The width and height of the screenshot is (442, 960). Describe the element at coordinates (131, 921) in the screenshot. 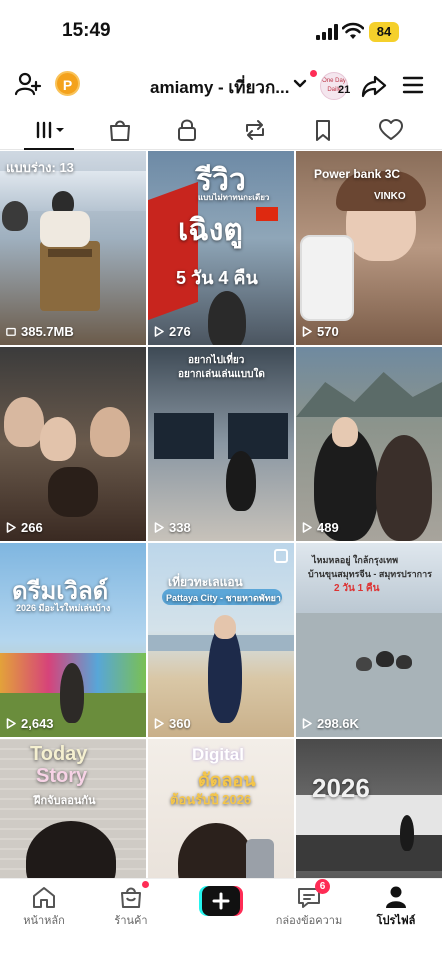

I see `nav-shop-label: ร้านค้า` at that location.